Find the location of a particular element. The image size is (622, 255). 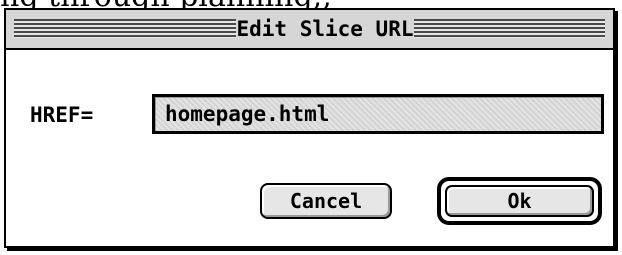

title-bar-stripes-left is located at coordinates (125, 28).